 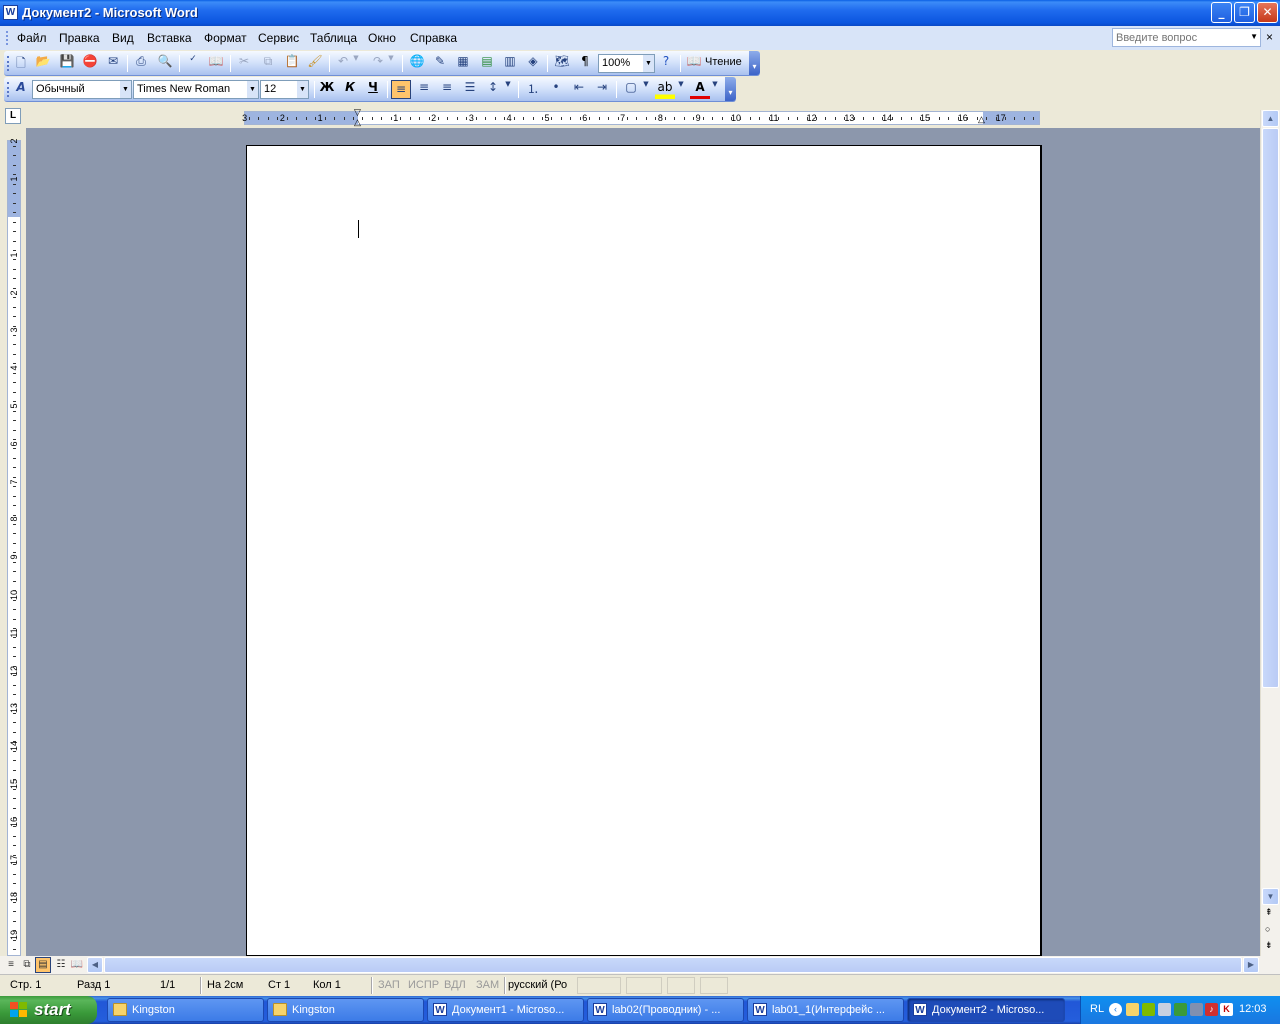 What do you see at coordinates (602, 89) in the screenshot?
I see `increase-indent-icon: ⇥` at bounding box center [602, 89].